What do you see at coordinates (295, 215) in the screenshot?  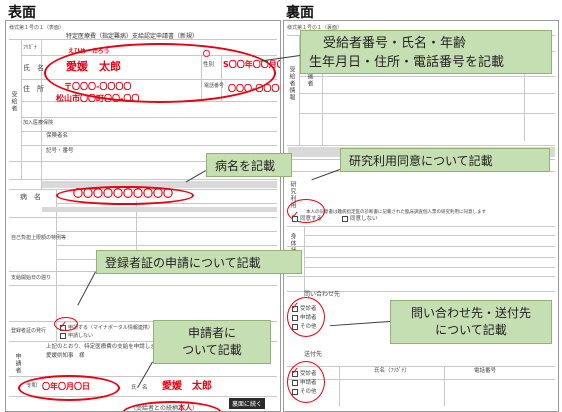 I see `research-agree-check: ✓` at bounding box center [295, 215].